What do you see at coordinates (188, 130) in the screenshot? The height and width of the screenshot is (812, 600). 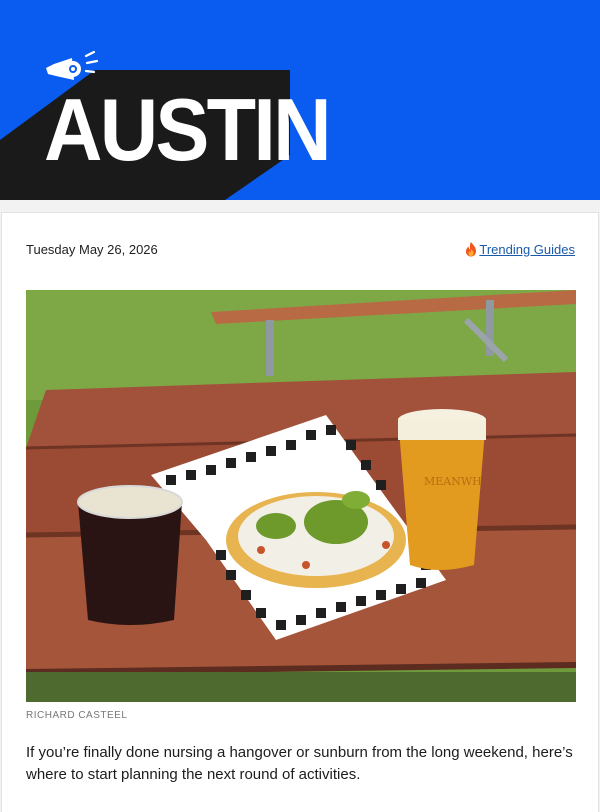 I see `brand-wordmark: AUSTIN` at bounding box center [188, 130].